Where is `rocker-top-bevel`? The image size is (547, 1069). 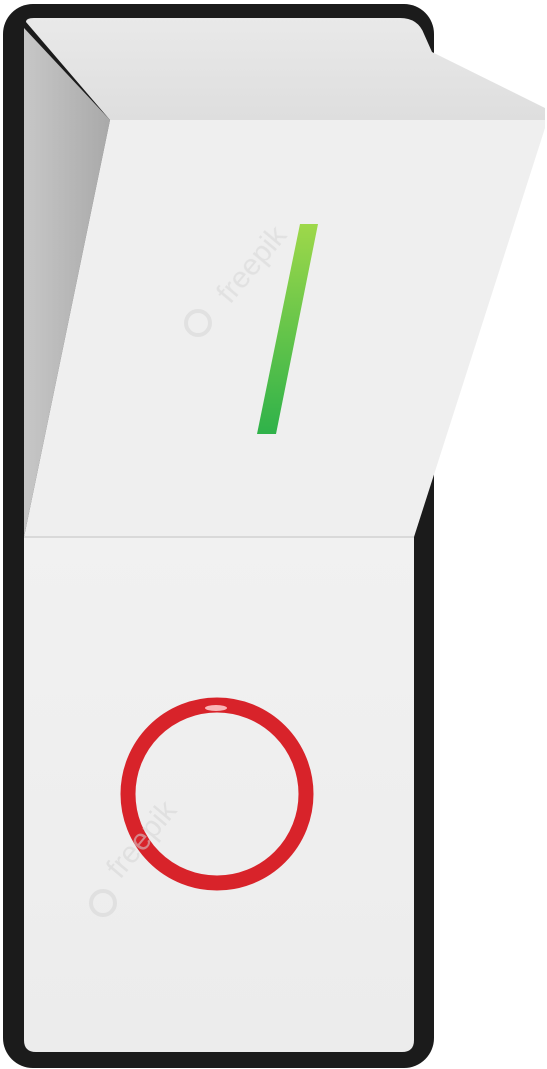
rocker-top-bevel is located at coordinates (285, 69).